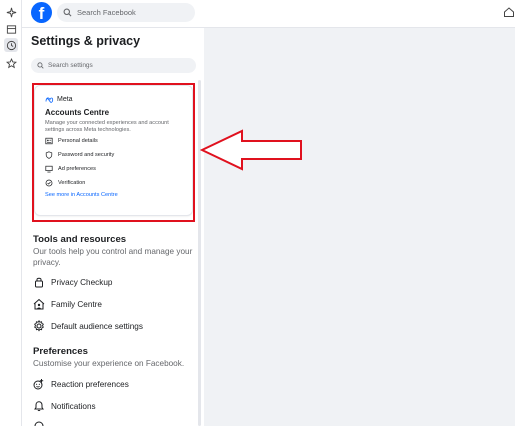  What do you see at coordinates (80, 239) in the screenshot?
I see `tools-section-title: Tools and resources` at bounding box center [80, 239].